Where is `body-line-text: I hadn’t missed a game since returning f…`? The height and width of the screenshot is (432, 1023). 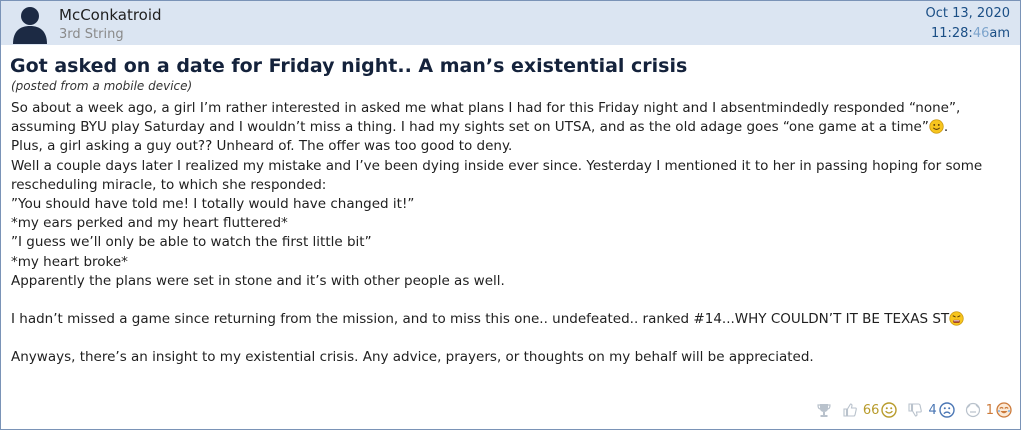 body-line-text: I hadn’t missed a game since returning f… is located at coordinates (480, 319).